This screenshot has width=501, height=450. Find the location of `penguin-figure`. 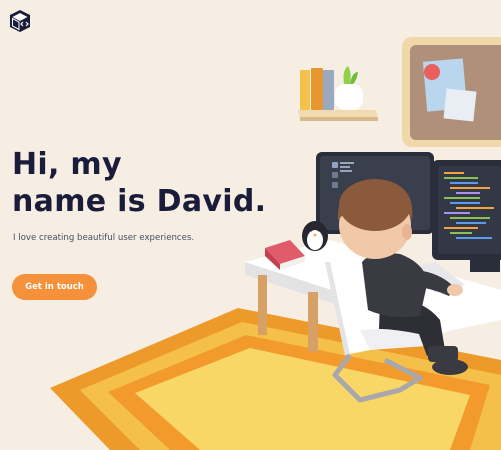

penguin-figure is located at coordinates (315, 236).